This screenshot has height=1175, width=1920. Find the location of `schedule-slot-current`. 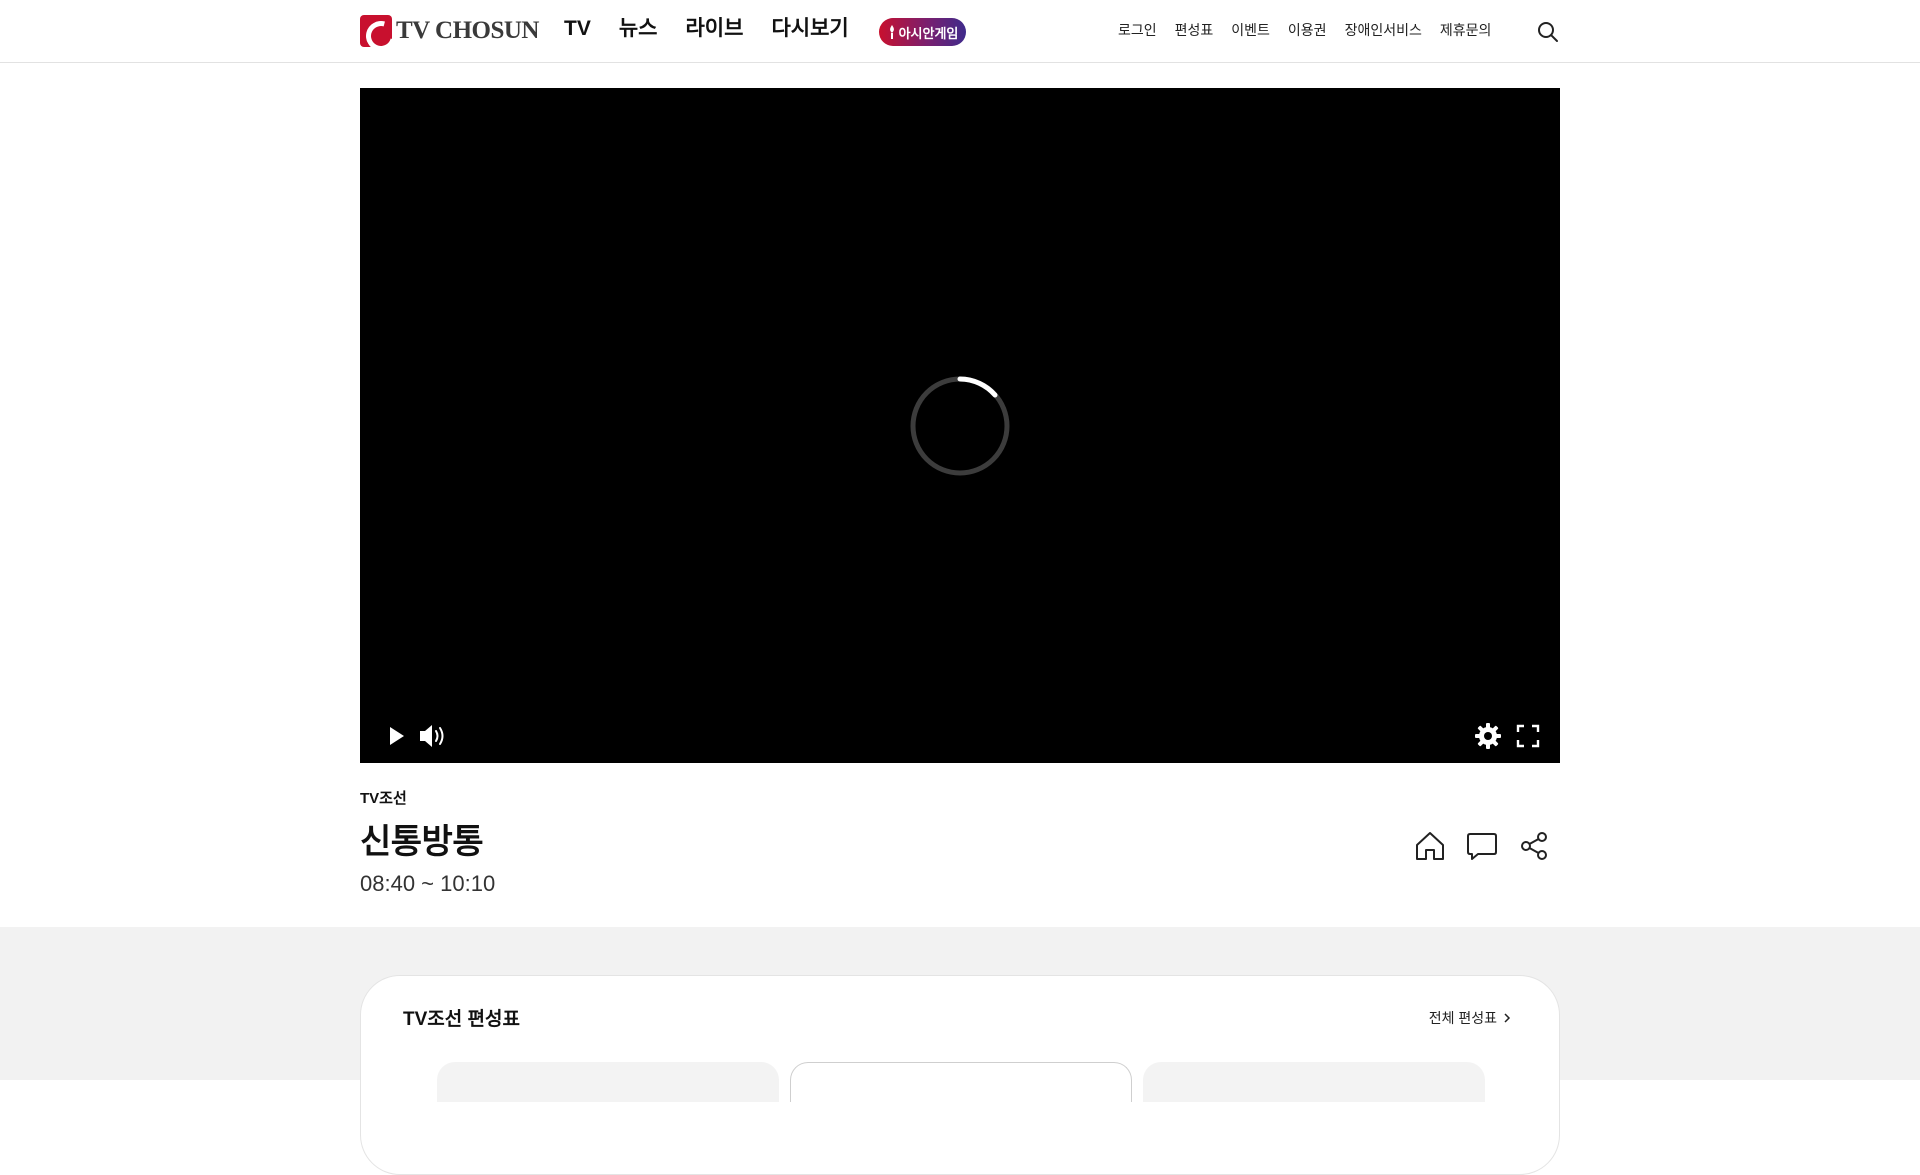

schedule-slot-current is located at coordinates (961, 1082).